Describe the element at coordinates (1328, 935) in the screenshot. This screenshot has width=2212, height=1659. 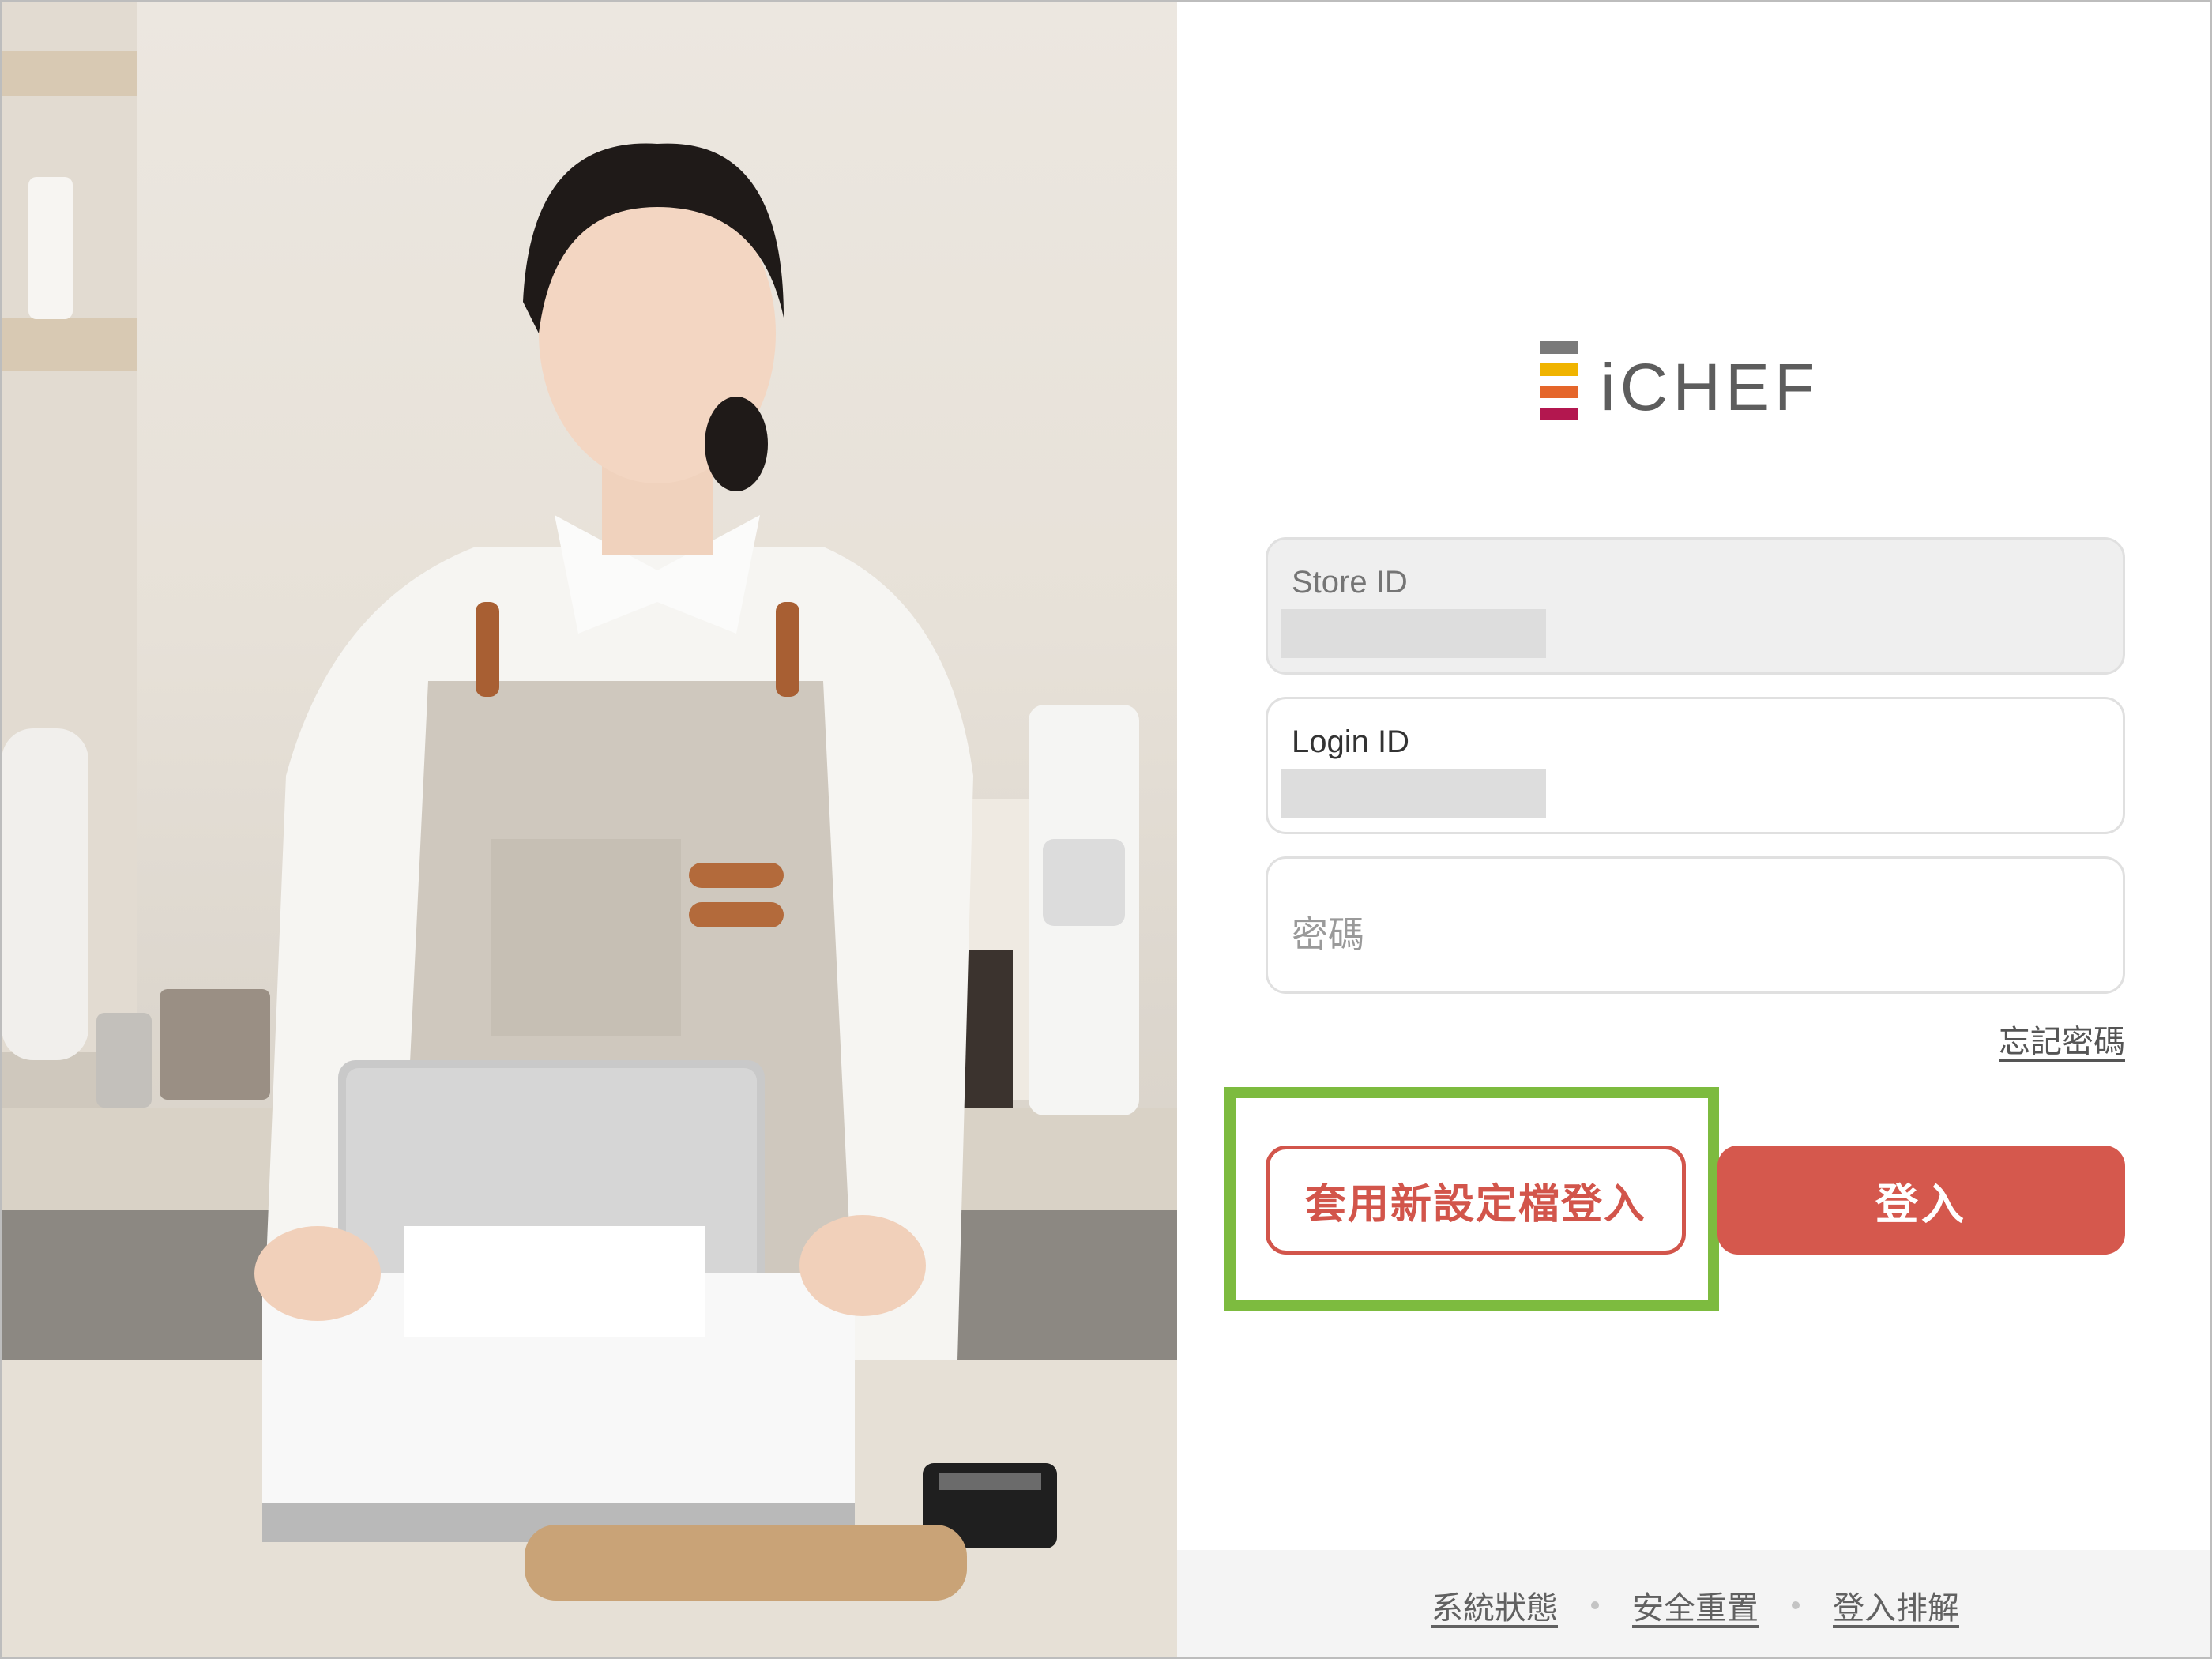
I see `password-placeholder: 密碼` at that location.